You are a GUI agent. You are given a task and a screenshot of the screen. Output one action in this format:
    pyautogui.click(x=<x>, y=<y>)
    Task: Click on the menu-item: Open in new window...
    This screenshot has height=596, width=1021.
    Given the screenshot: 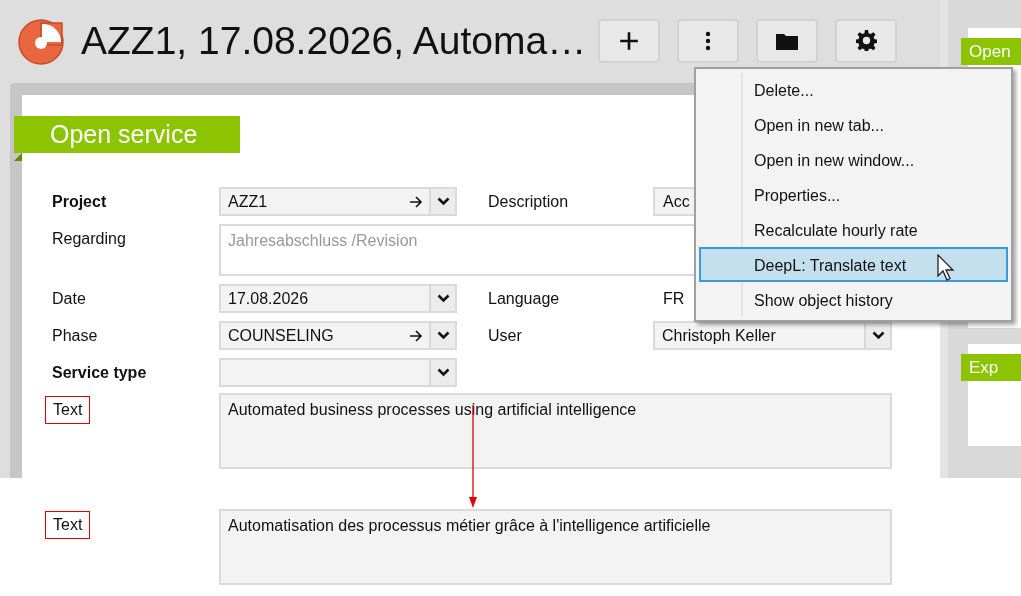 What is the action you would take?
    pyautogui.click(x=853, y=159)
    